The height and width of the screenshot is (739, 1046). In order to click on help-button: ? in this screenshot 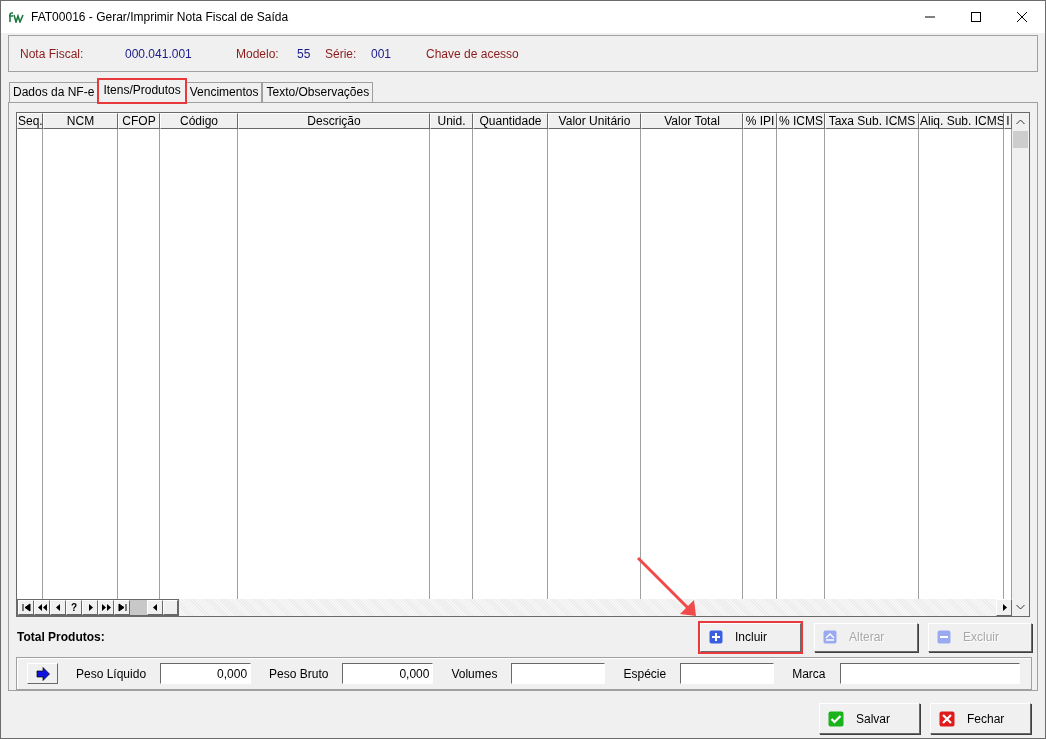, I will do `click(74, 607)`.